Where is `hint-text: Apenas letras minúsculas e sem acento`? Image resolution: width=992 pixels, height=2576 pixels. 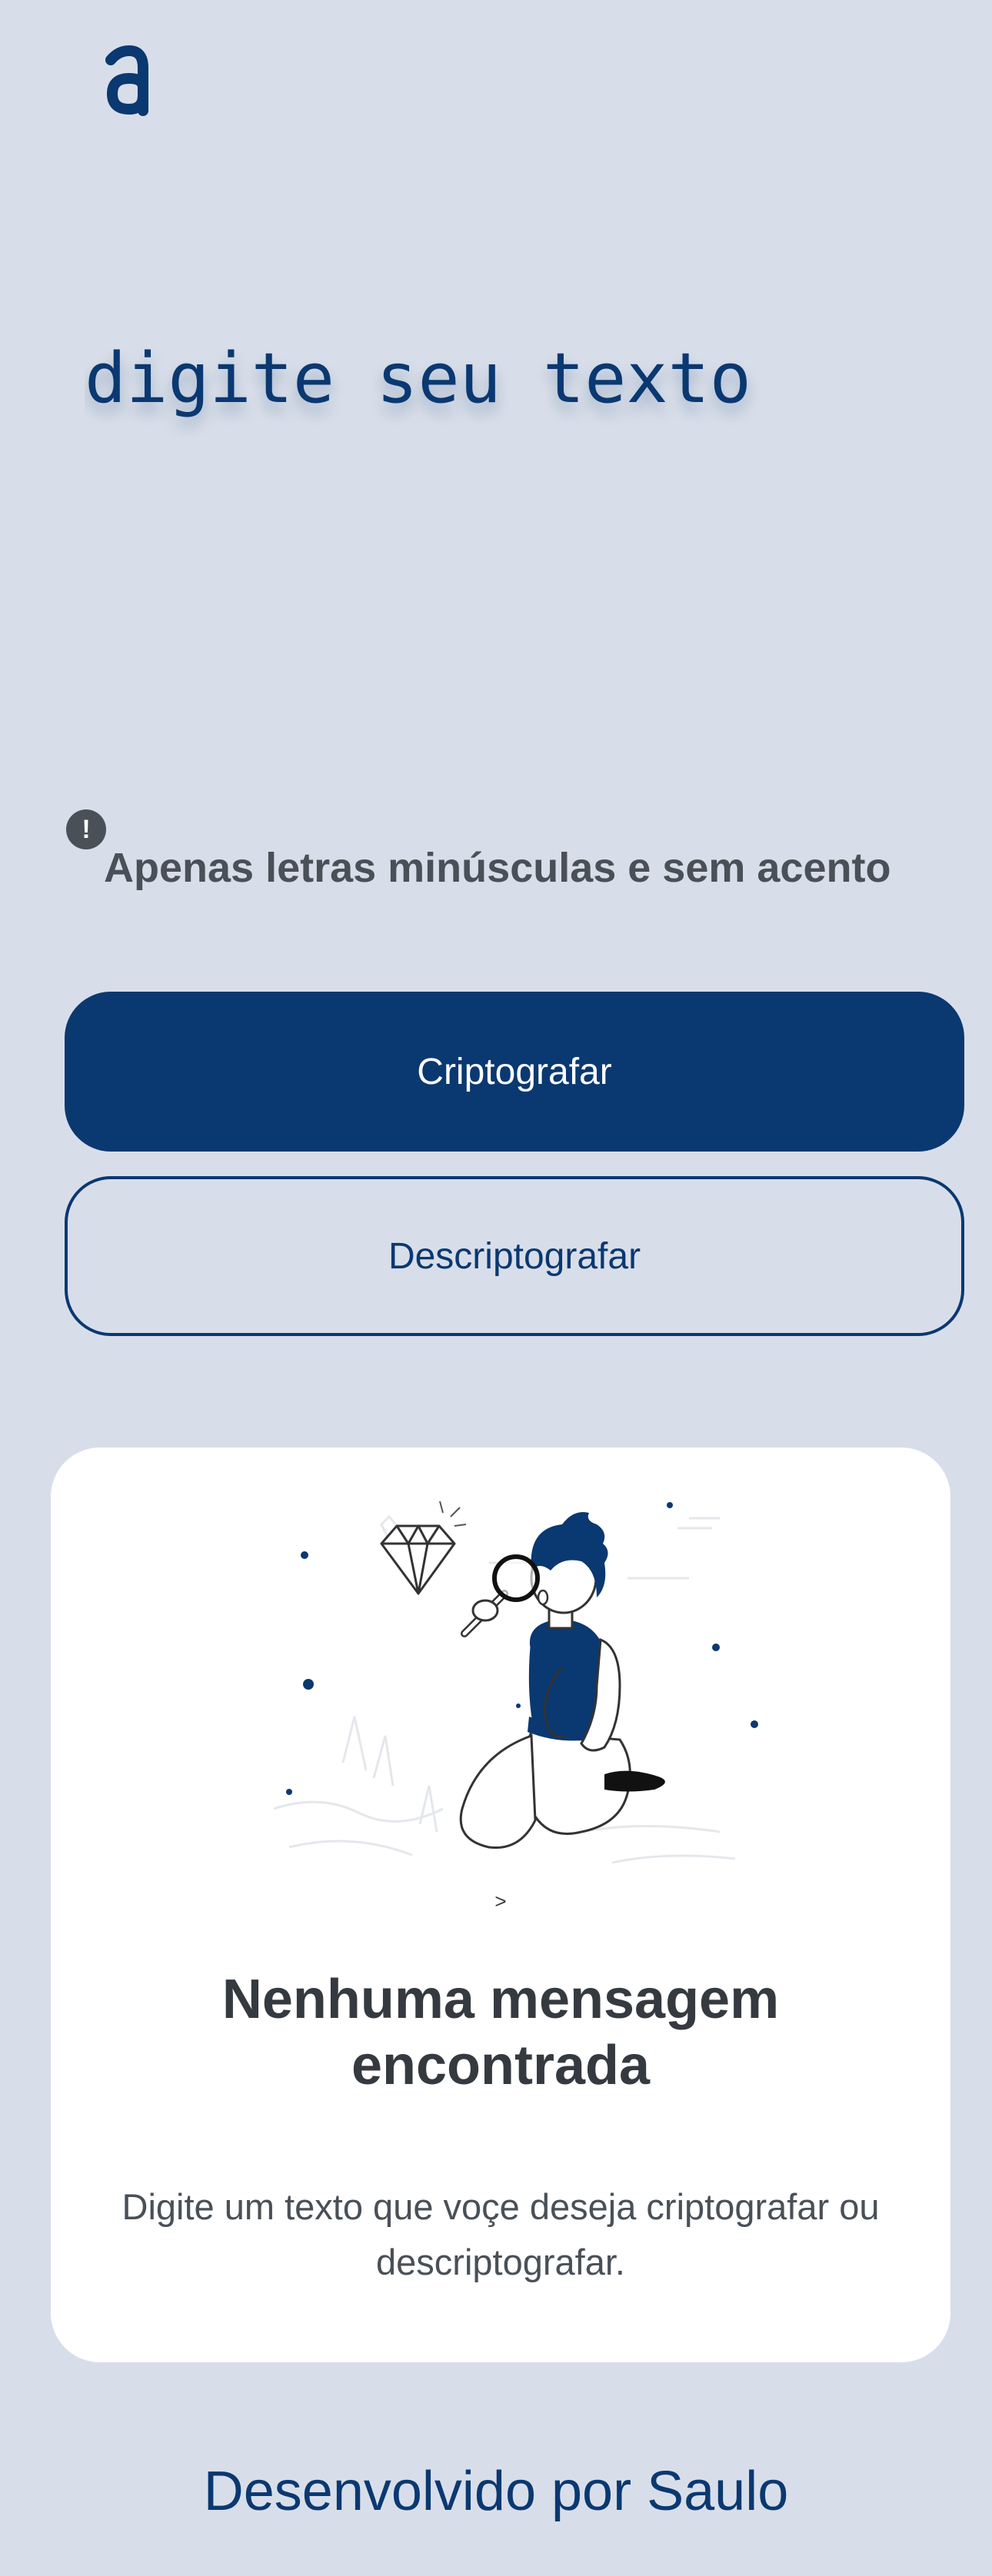 hint-text: Apenas letras minúsculas e sem acento is located at coordinates (497, 868).